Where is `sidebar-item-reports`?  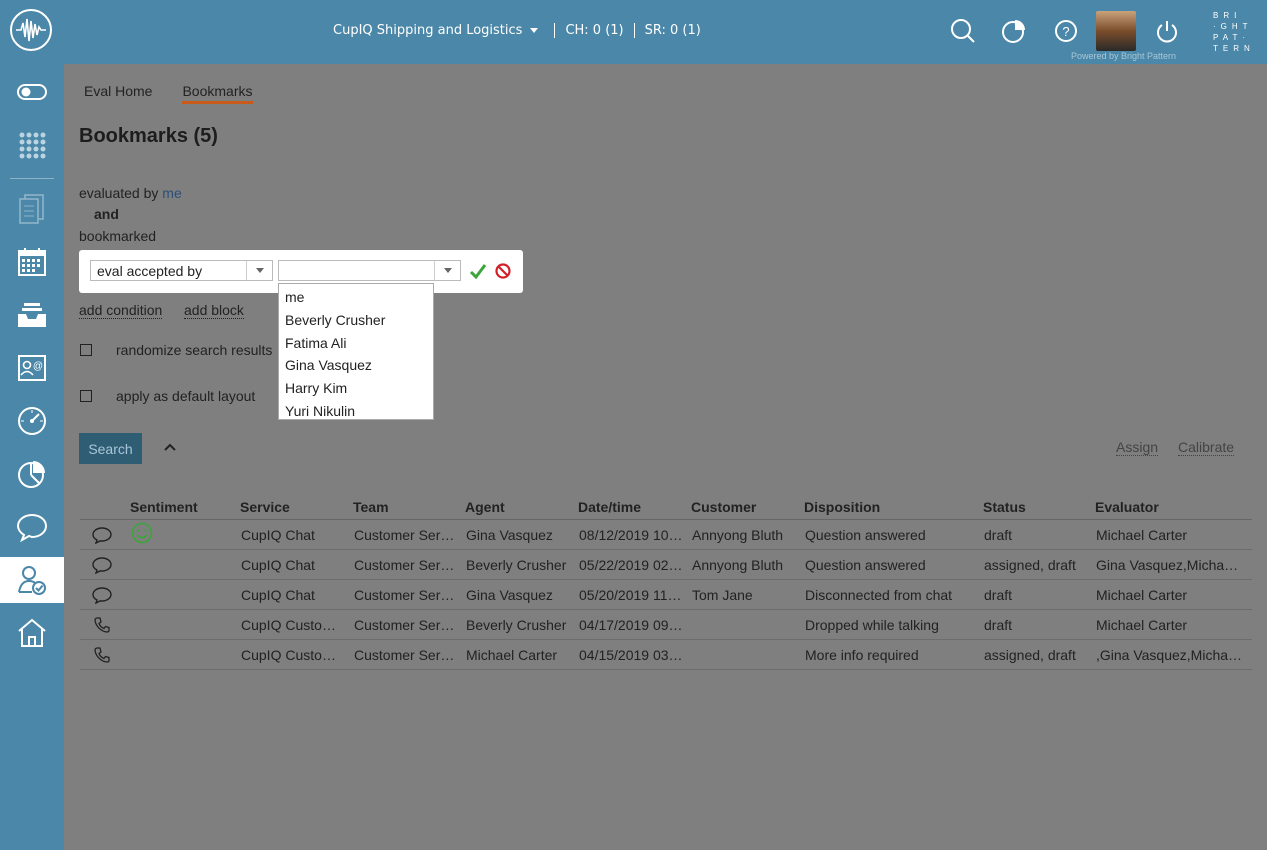
sidebar-item-reports is located at coordinates (32, 474).